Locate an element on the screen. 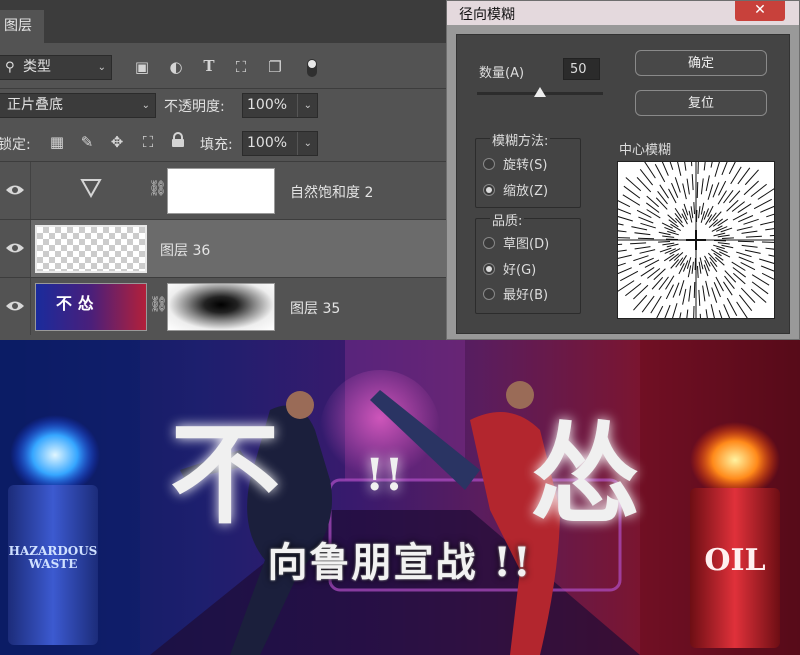  layer-row-vibrance: ⛓ 自然饱和度 2 is located at coordinates (223, 190).